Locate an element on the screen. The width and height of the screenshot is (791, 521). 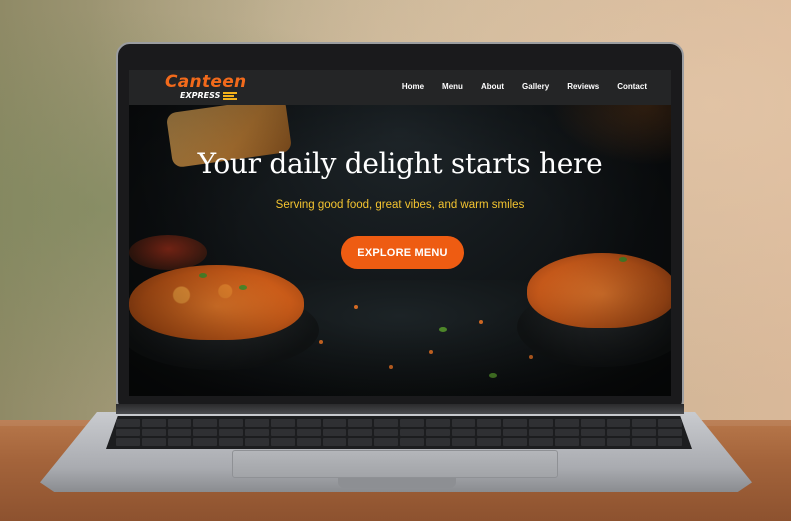
nav-item-contact: Contact is located at coordinates (632, 86).